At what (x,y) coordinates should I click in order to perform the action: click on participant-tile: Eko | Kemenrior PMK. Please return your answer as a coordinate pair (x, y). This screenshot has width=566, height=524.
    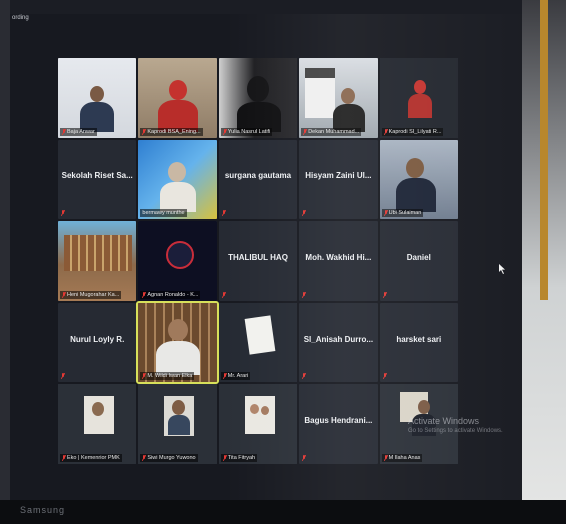
    Looking at the image, I should click on (97, 424).